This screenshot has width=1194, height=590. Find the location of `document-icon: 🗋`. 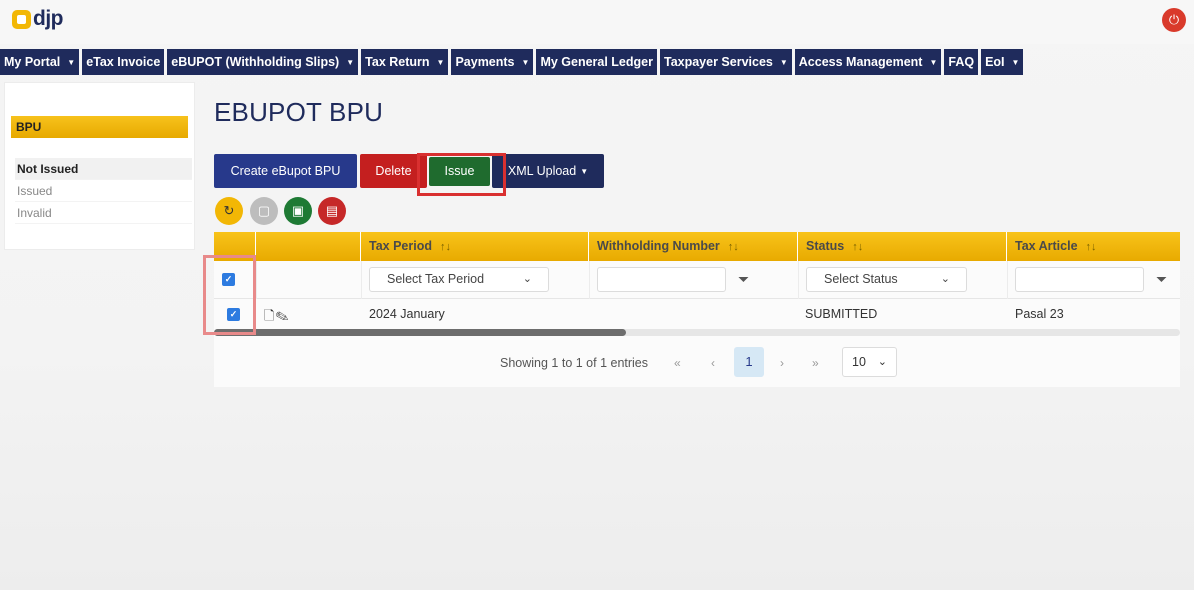

document-icon: 🗋 is located at coordinates (269, 315).